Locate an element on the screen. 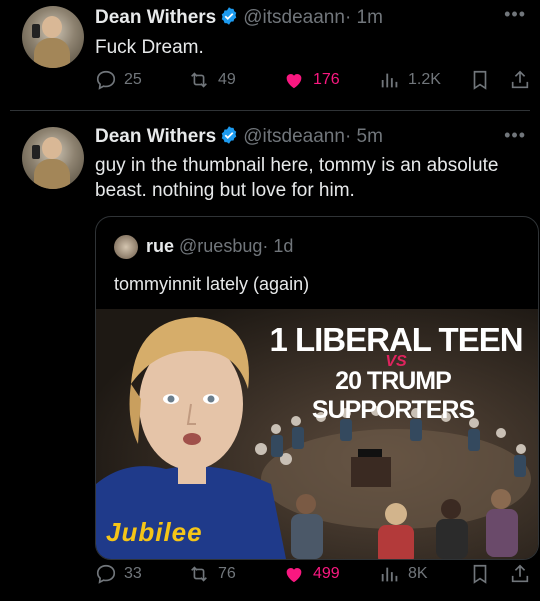  tweet-header: Dean Withers @itsdeaann· 5m is located at coordinates (239, 138).